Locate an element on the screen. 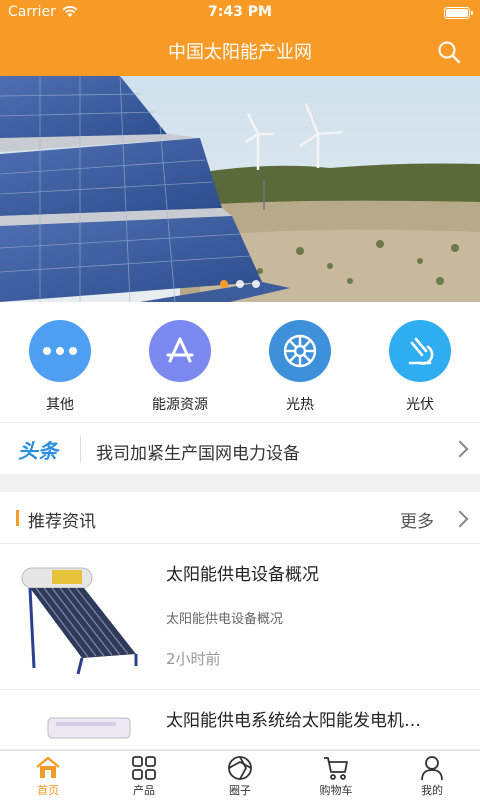 The width and height of the screenshot is (480, 800). navigation-bar: 中国太阳能产业网 is located at coordinates (240, 51).